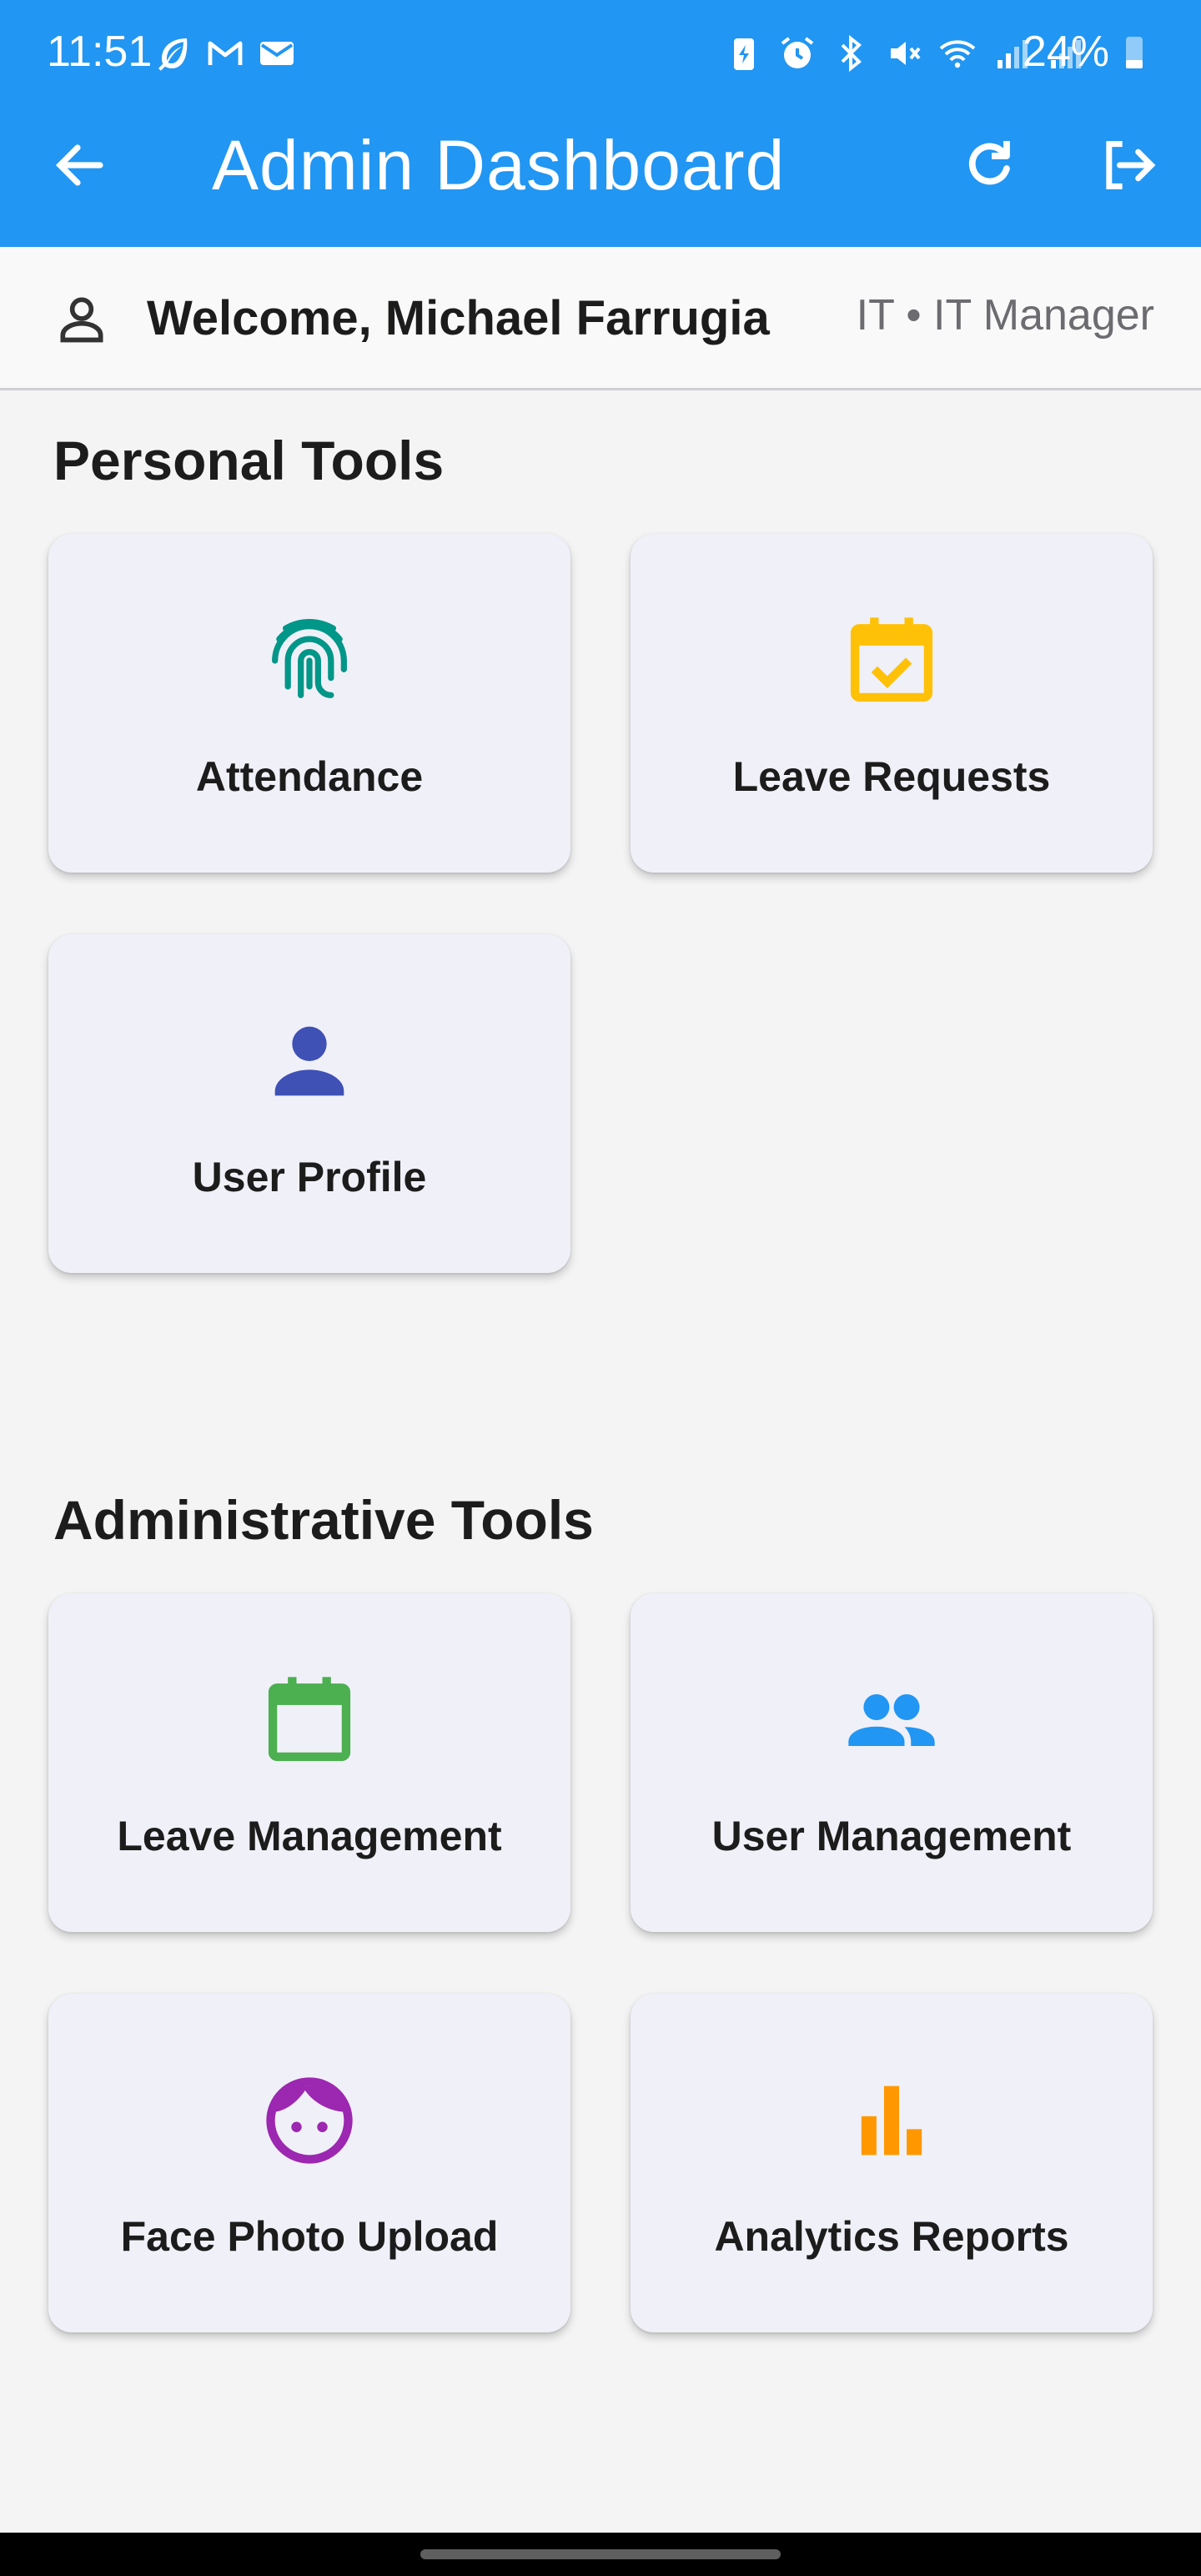  What do you see at coordinates (958, 54) in the screenshot?
I see `wifi-icon` at bounding box center [958, 54].